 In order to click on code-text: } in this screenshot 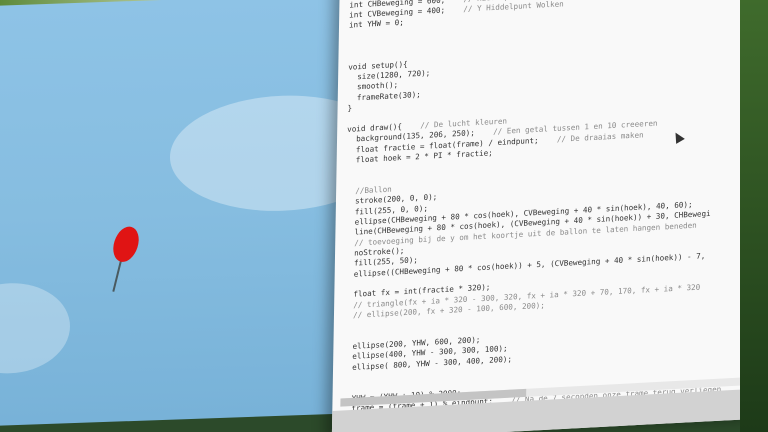, I will do `click(350, 108)`.